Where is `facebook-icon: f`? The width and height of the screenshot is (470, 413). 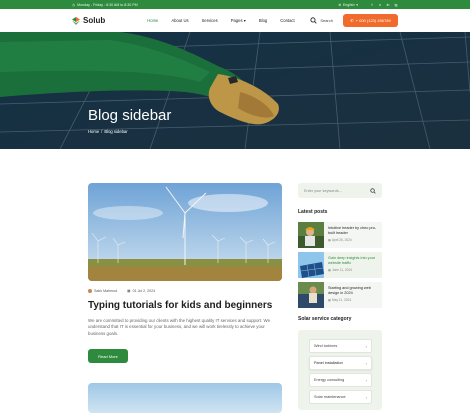 facebook-icon: f is located at coordinates (372, 5).